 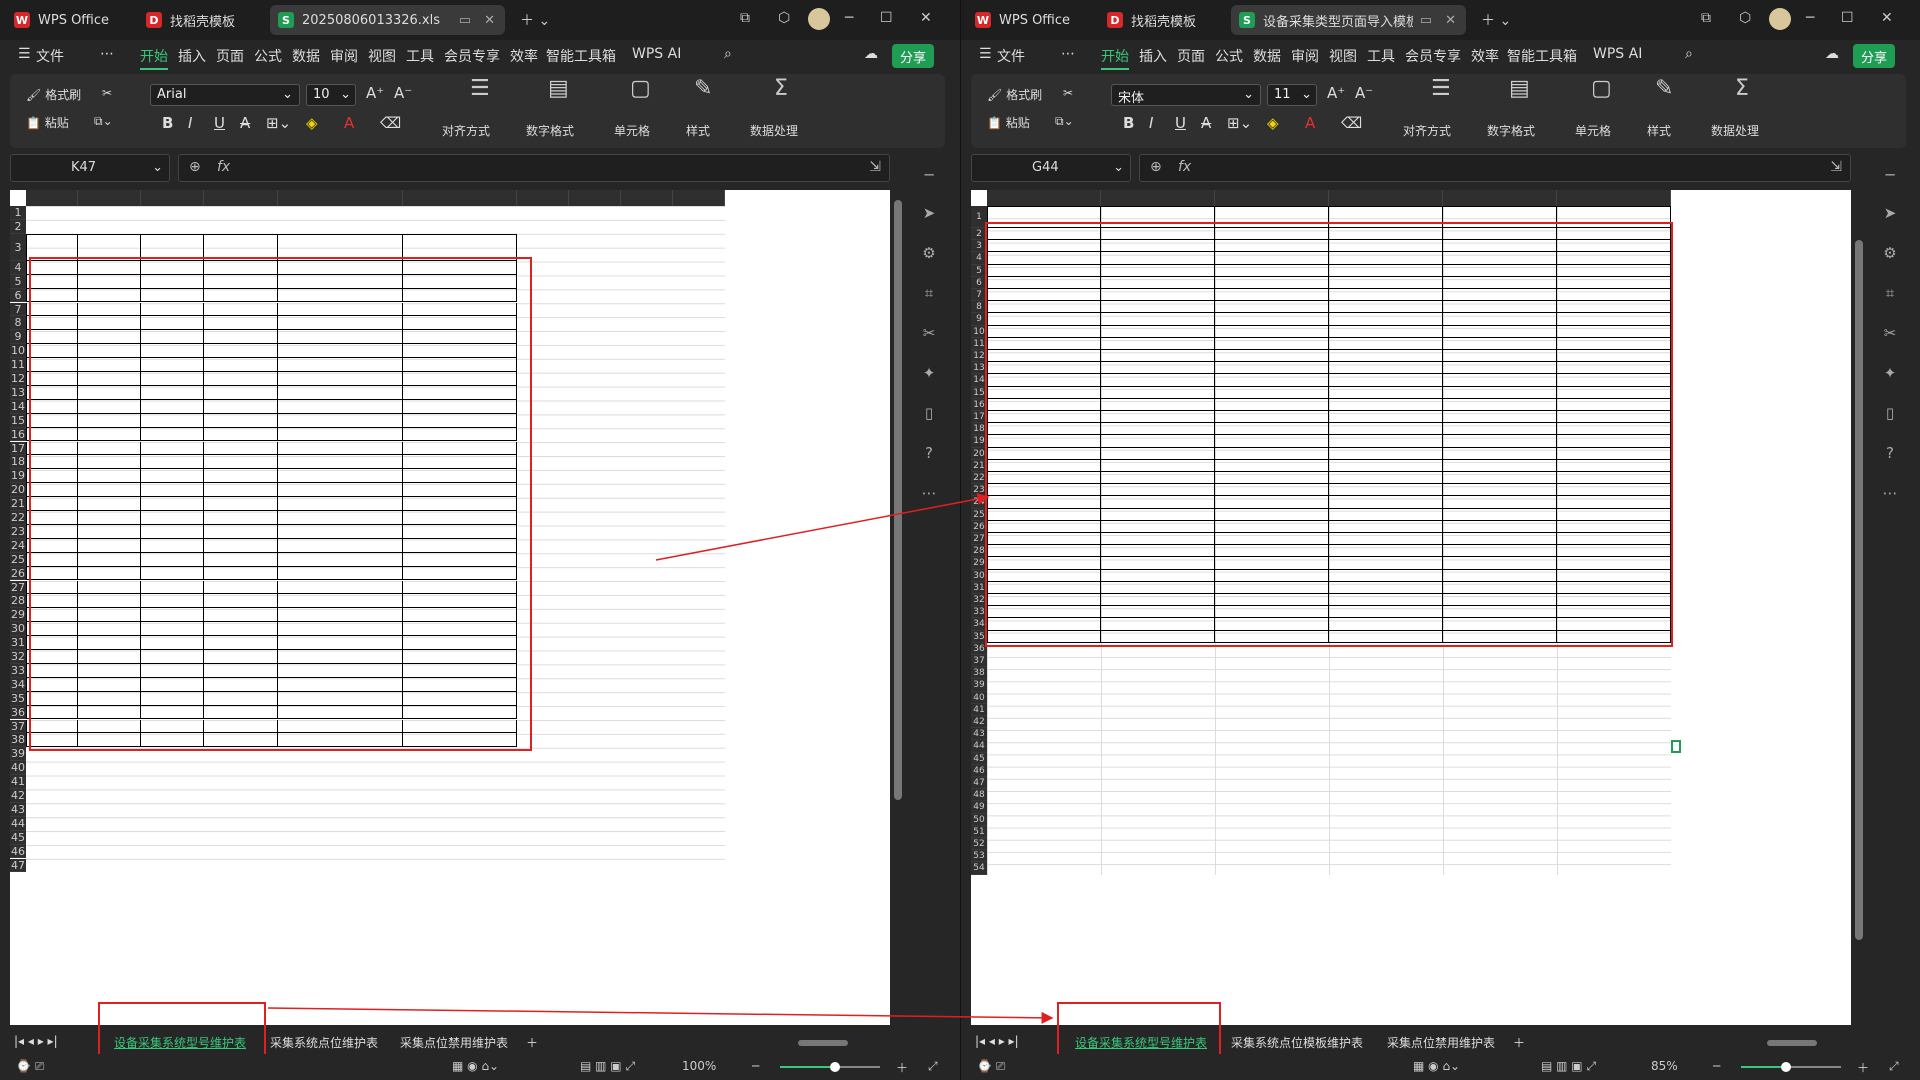 What do you see at coordinates (1441, 88) in the screenshot?
I see `align-icon: ☰` at bounding box center [1441, 88].